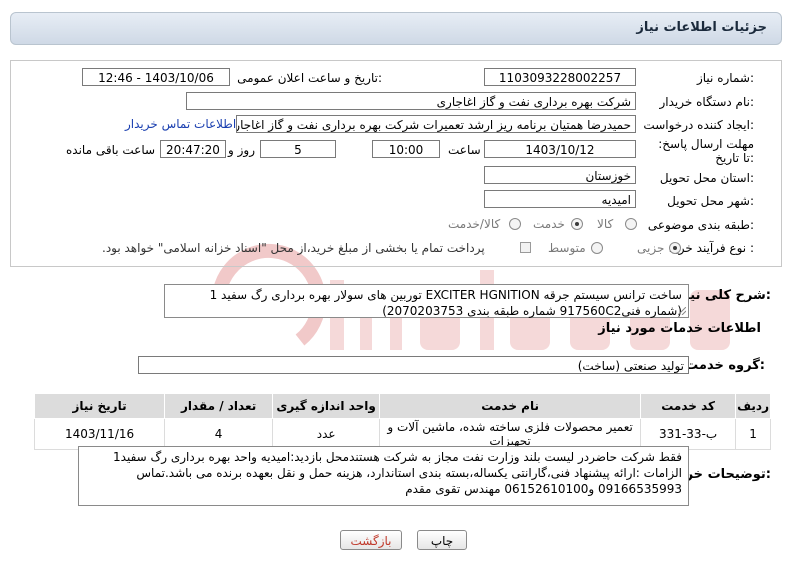 This screenshot has width=789, height=566. I want to click on col-header-unit: واحد اندازه گیری, so click(326, 406).